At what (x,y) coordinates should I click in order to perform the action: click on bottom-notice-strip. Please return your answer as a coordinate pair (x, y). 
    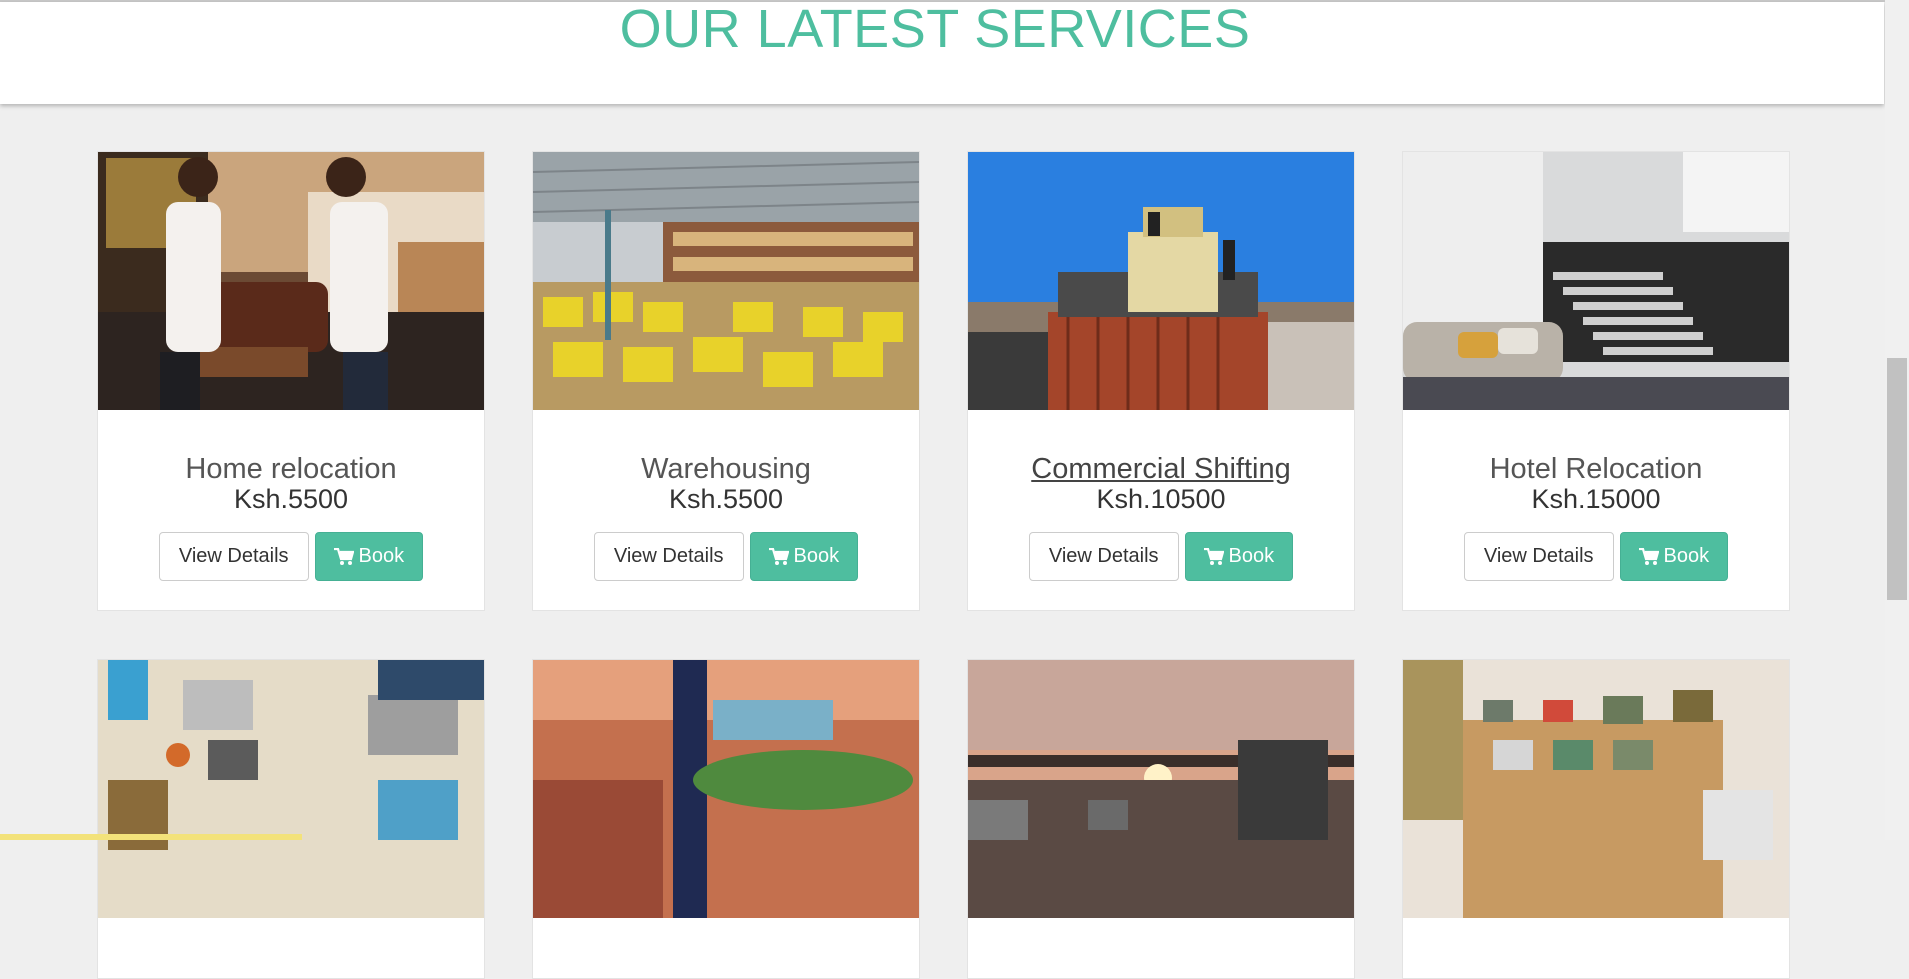
    Looking at the image, I should click on (151, 837).